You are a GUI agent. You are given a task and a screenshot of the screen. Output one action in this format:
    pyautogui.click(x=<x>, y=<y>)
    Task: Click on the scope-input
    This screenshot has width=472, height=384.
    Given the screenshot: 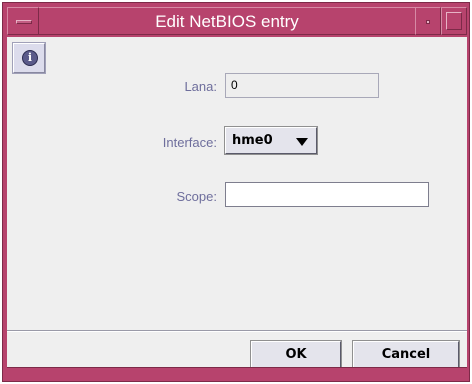 What is the action you would take?
    pyautogui.click(x=327, y=194)
    